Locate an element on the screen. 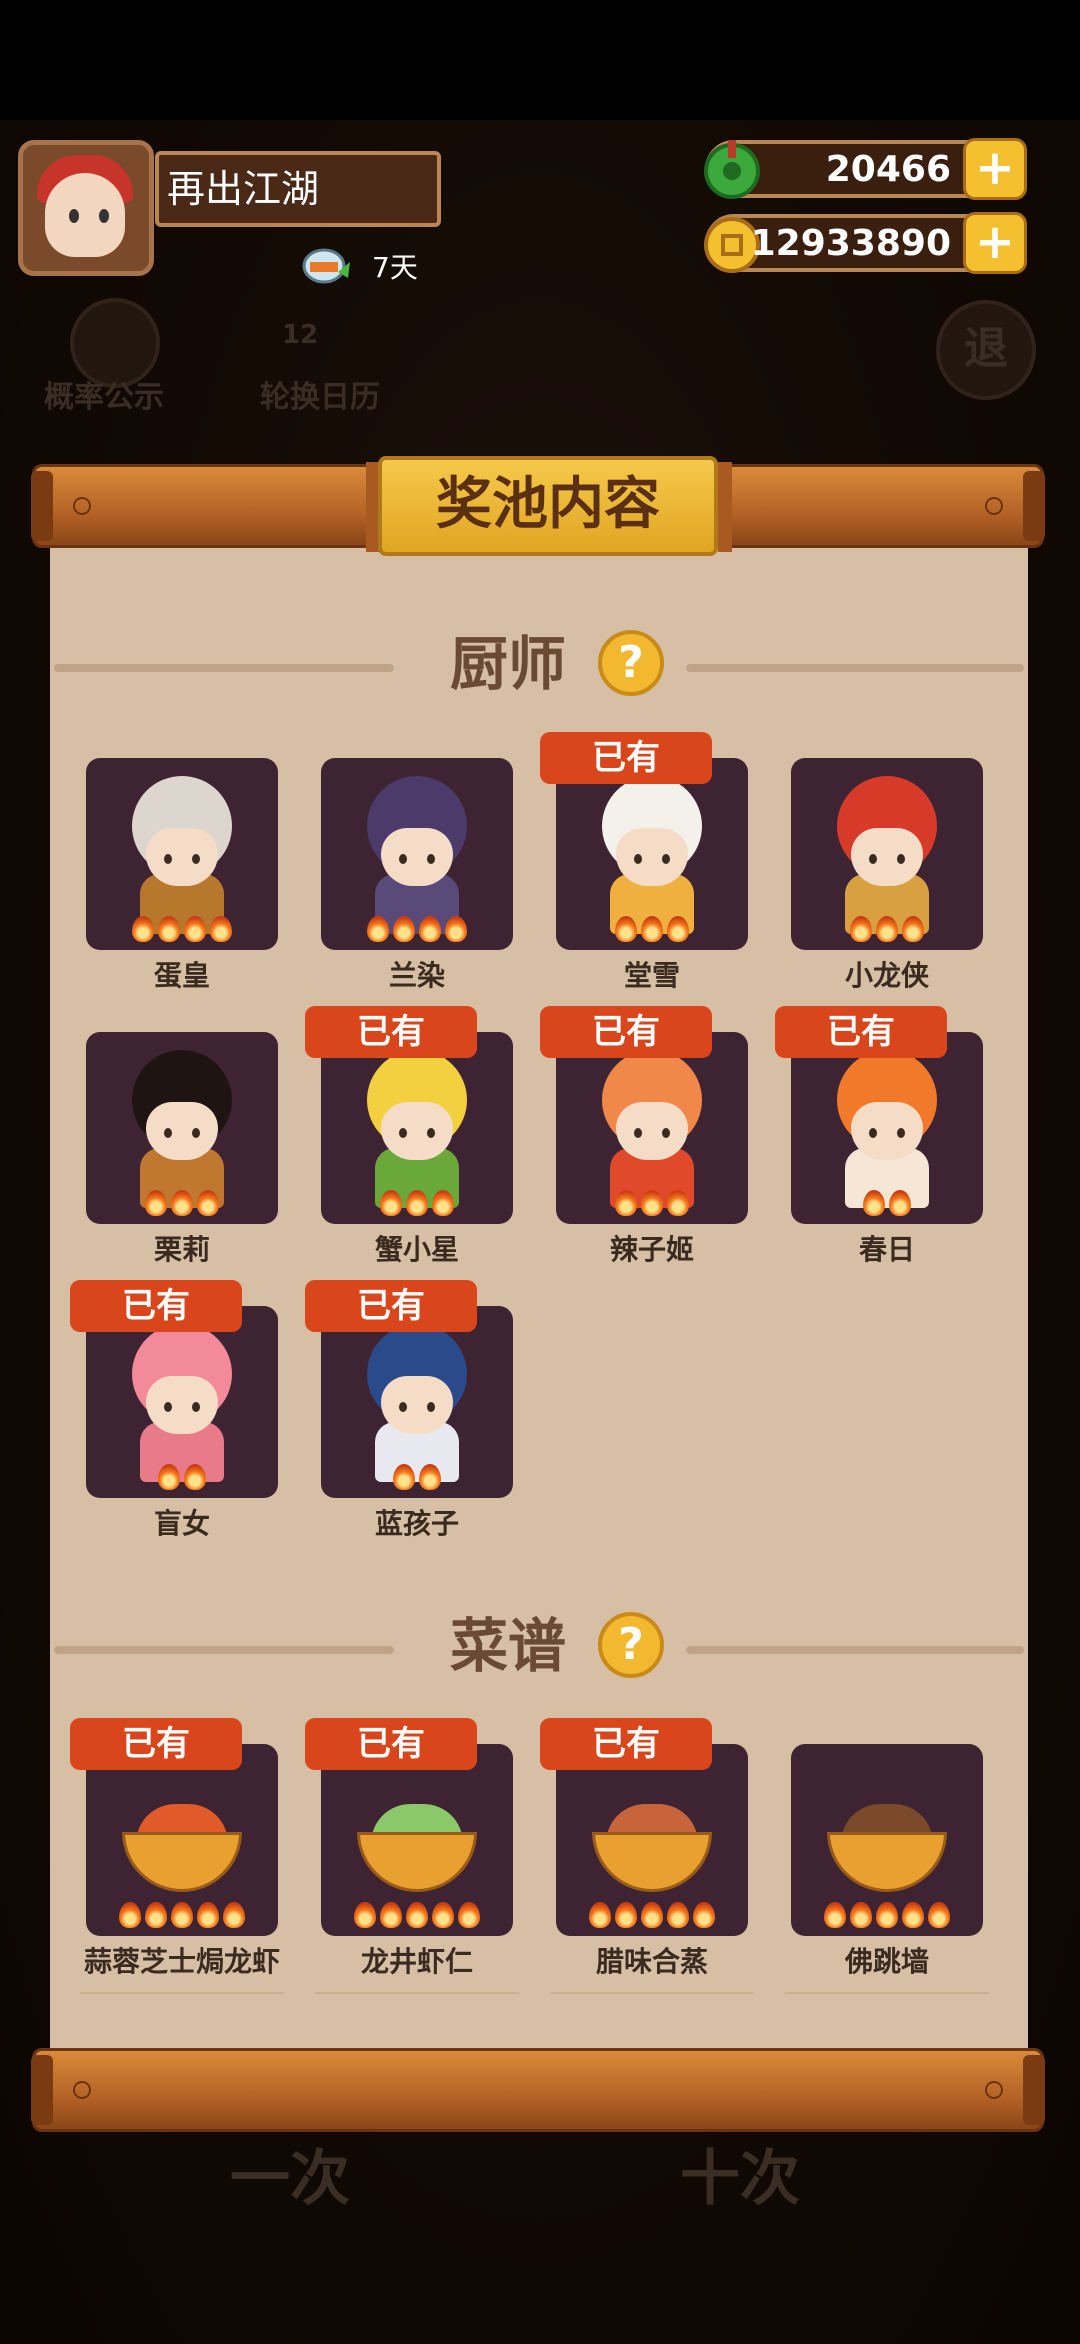 The height and width of the screenshot is (2344, 1080). player-name: 再出江湖 is located at coordinates (298, 189).